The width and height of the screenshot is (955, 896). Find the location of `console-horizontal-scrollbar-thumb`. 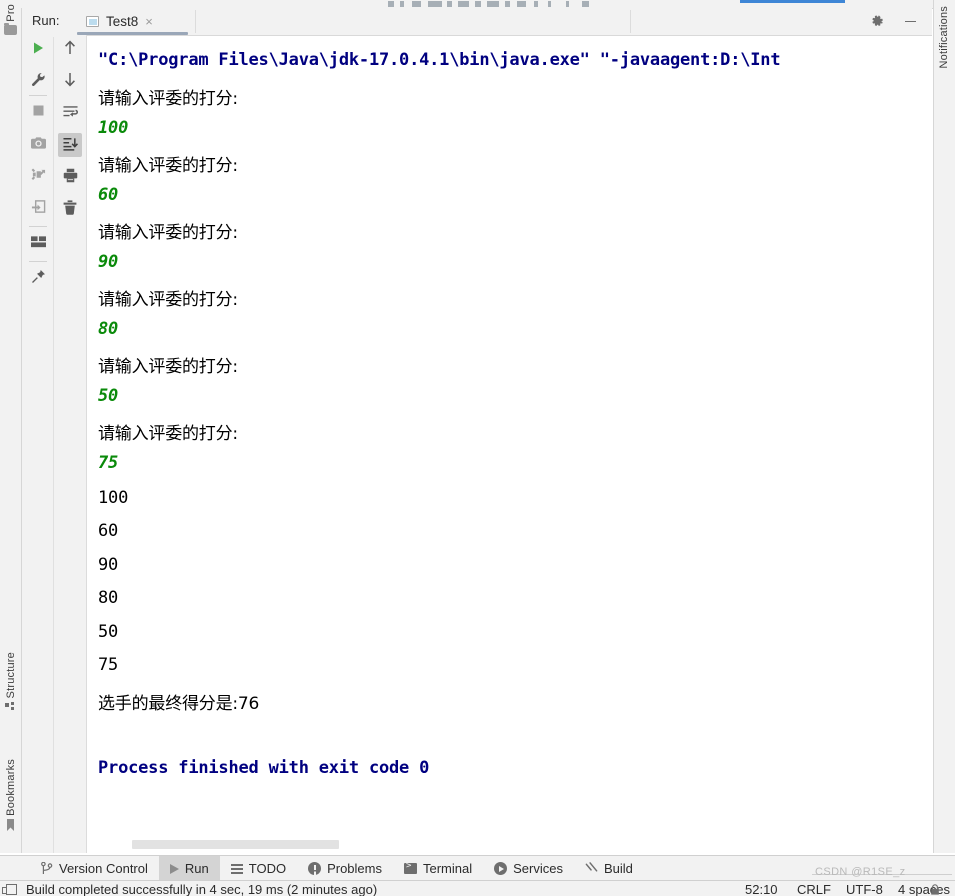

console-horizontal-scrollbar-thumb is located at coordinates (235, 844).